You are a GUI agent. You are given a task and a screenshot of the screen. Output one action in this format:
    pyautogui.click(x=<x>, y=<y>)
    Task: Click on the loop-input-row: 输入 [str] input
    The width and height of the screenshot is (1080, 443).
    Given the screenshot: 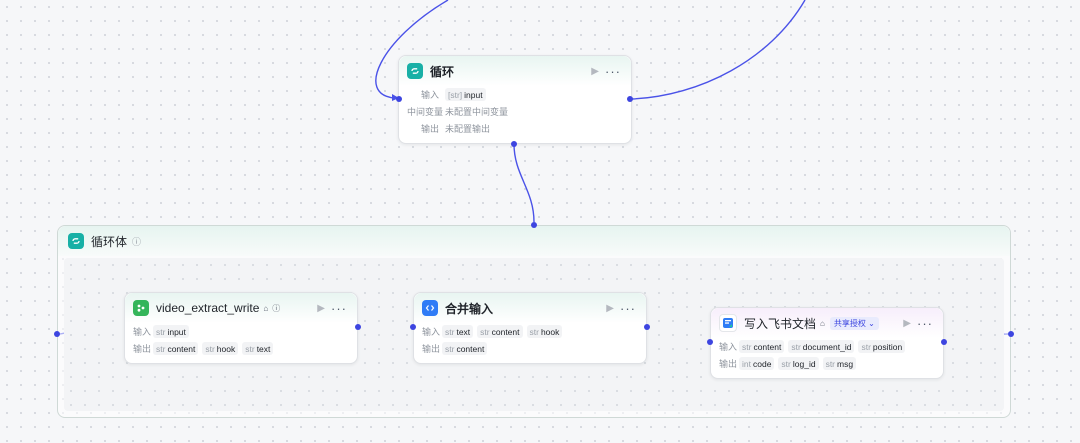 What is the action you would take?
    pyautogui.click(x=515, y=94)
    